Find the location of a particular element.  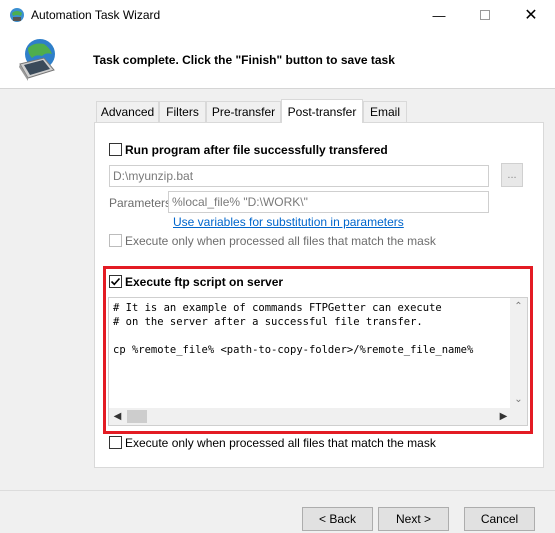

tab-label: Pre-transfer is located at coordinates (243, 112).